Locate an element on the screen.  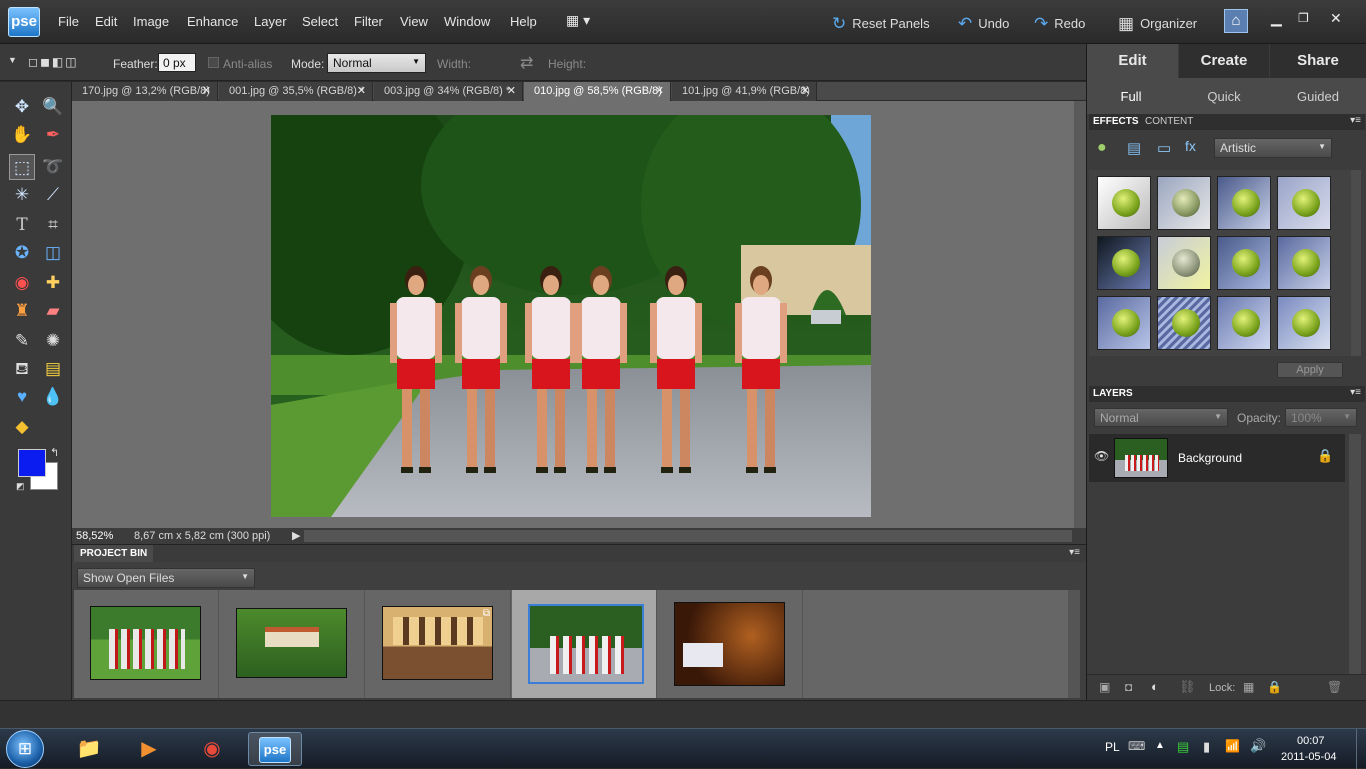
menu-view: View is located at coordinates (414, 21).